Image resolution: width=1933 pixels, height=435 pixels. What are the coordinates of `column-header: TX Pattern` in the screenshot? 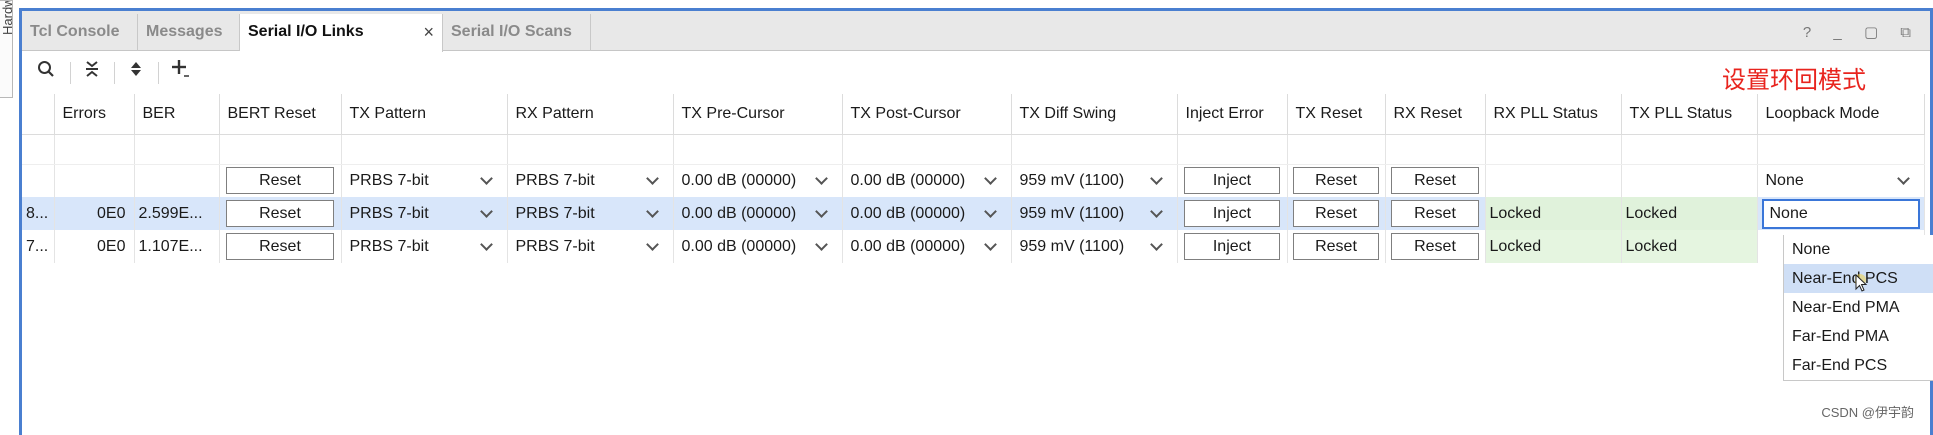 It's located at (424, 114).